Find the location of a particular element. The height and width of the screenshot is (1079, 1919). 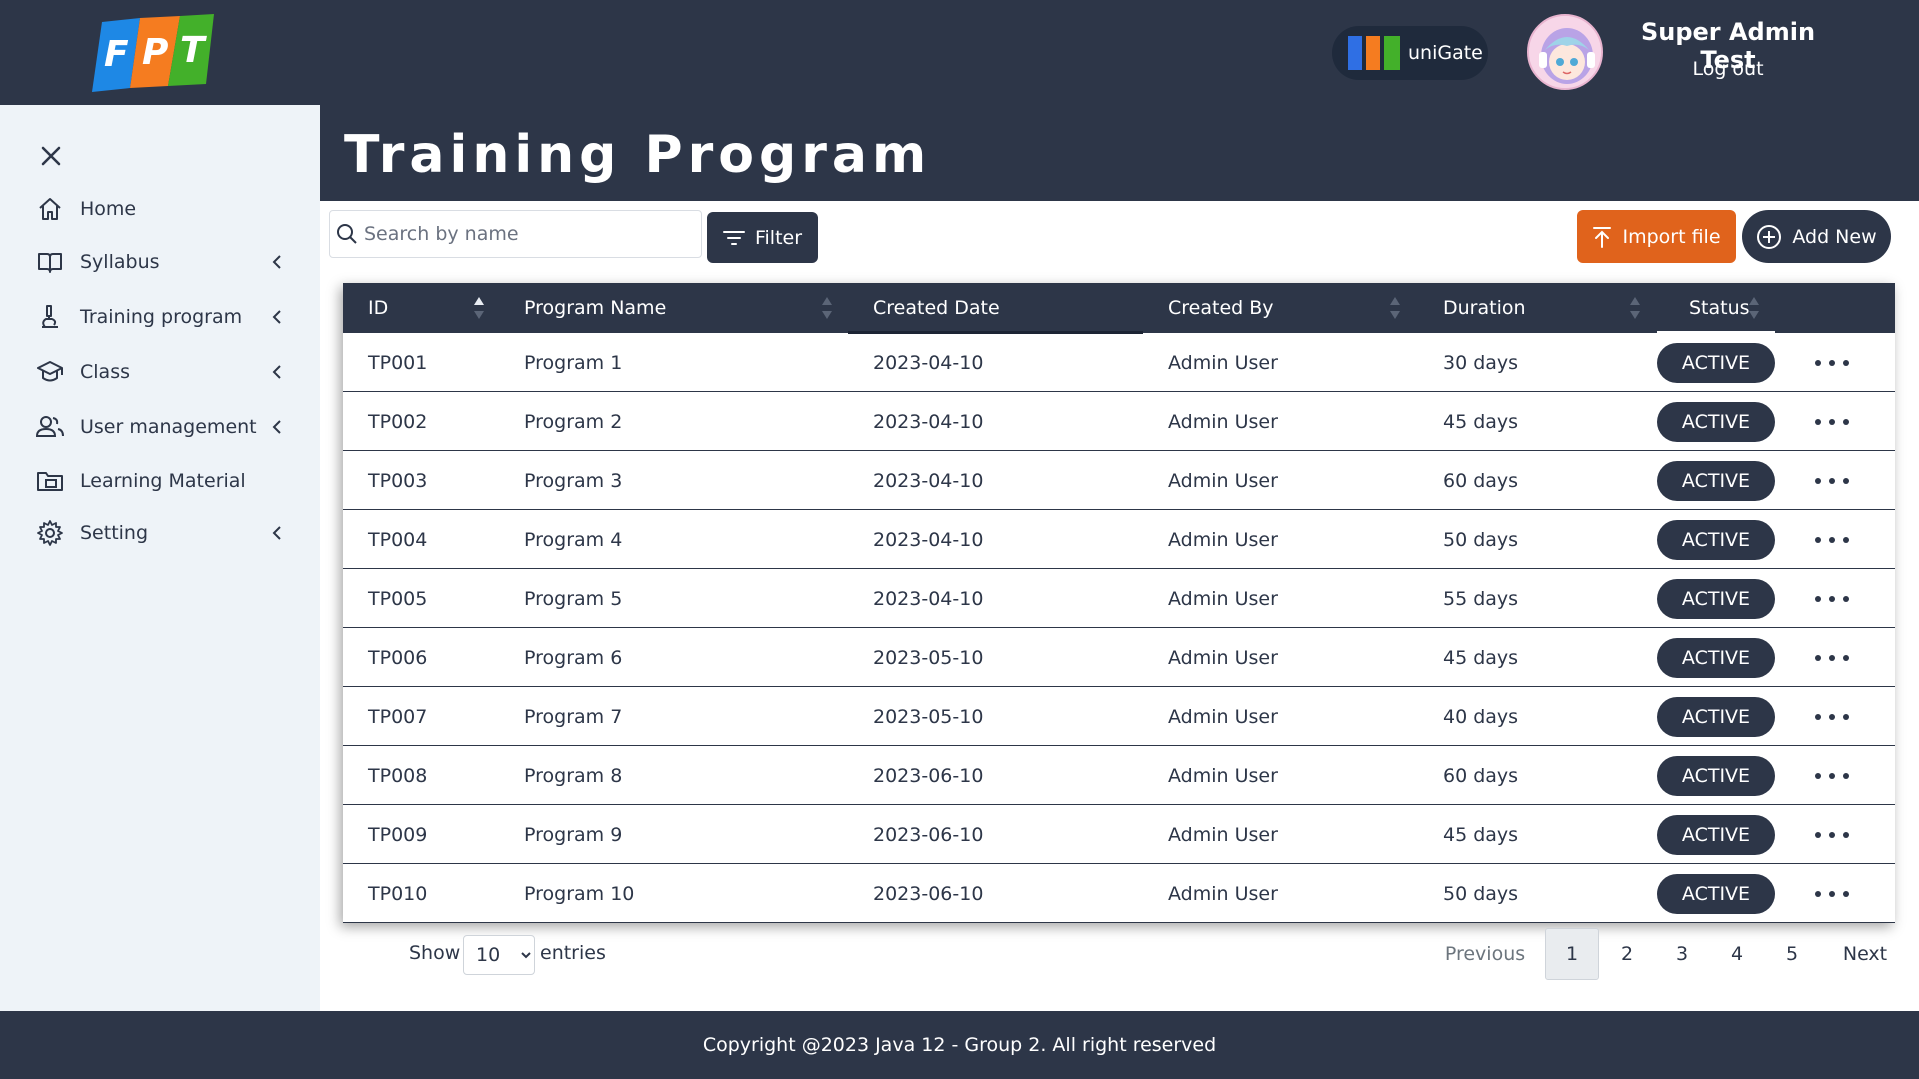

logout-link: Log out is located at coordinates (1728, 69).